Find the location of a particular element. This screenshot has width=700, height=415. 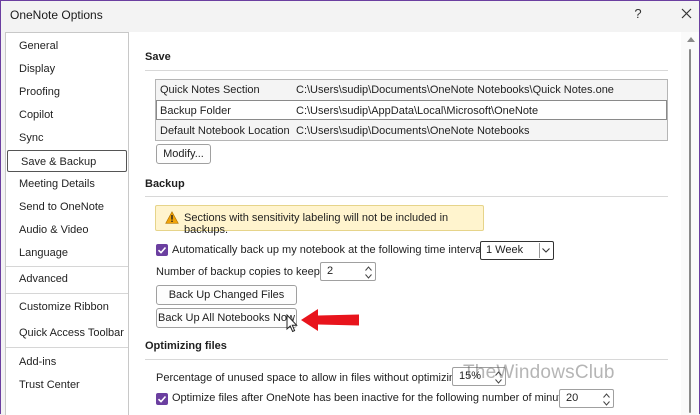

back-up-changed-files-button: Back Up Changed Files Now is located at coordinates (226, 302).